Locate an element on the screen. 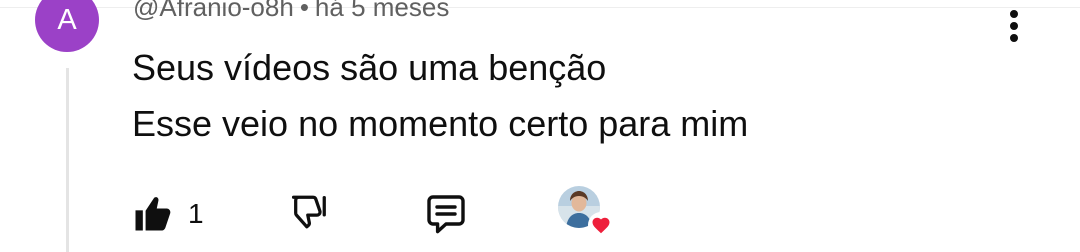 The image size is (1080, 252). comment-time: há 5 meses is located at coordinates (382, 11).